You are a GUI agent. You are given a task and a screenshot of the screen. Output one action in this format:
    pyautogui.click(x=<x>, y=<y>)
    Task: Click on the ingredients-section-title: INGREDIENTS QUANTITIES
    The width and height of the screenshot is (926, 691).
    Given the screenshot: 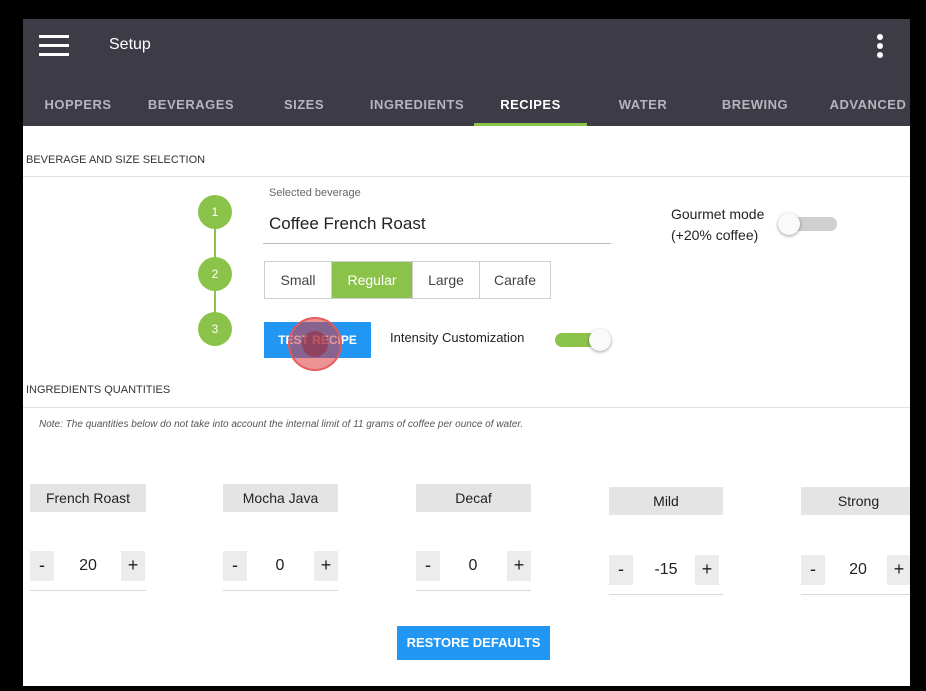 What is the action you would take?
    pyautogui.click(x=98, y=390)
    